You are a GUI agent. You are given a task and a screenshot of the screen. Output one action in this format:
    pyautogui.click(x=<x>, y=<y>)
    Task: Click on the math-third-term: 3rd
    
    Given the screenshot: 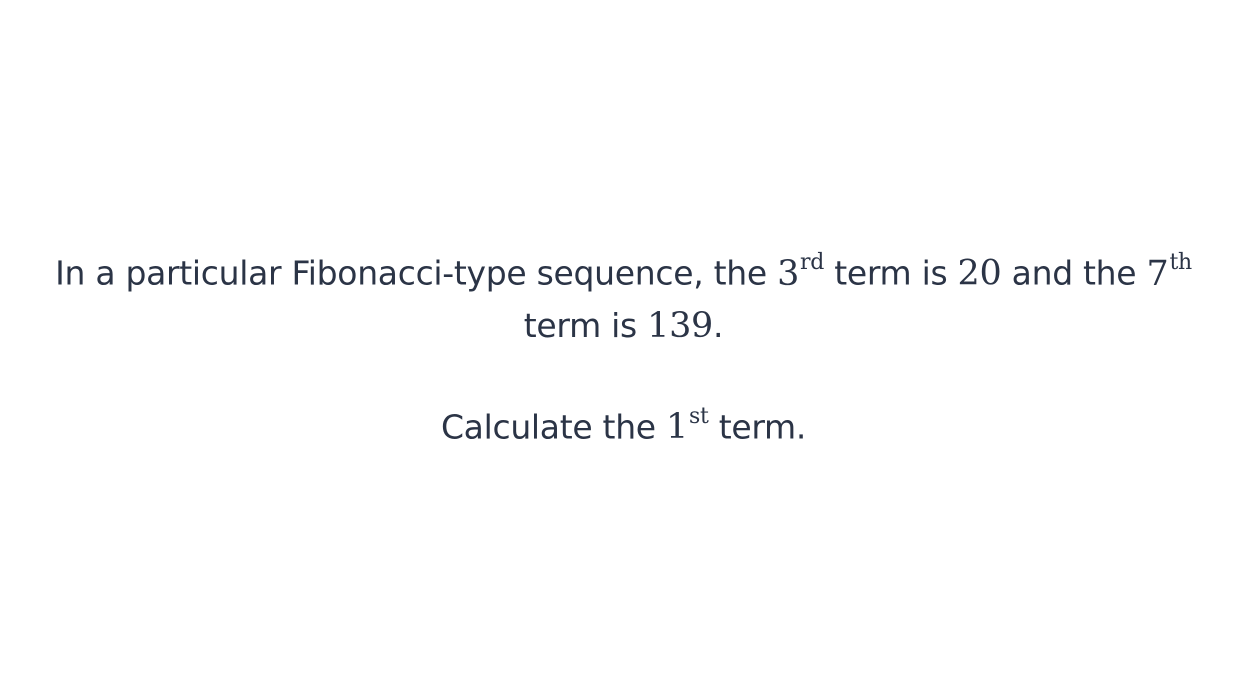 What is the action you would take?
    pyautogui.click(x=800, y=272)
    